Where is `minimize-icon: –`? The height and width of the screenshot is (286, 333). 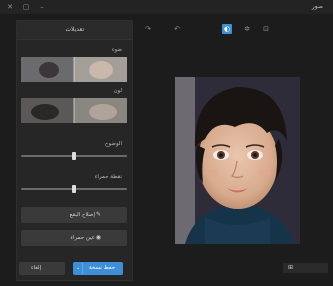 minimize-icon: – is located at coordinates (42, 7).